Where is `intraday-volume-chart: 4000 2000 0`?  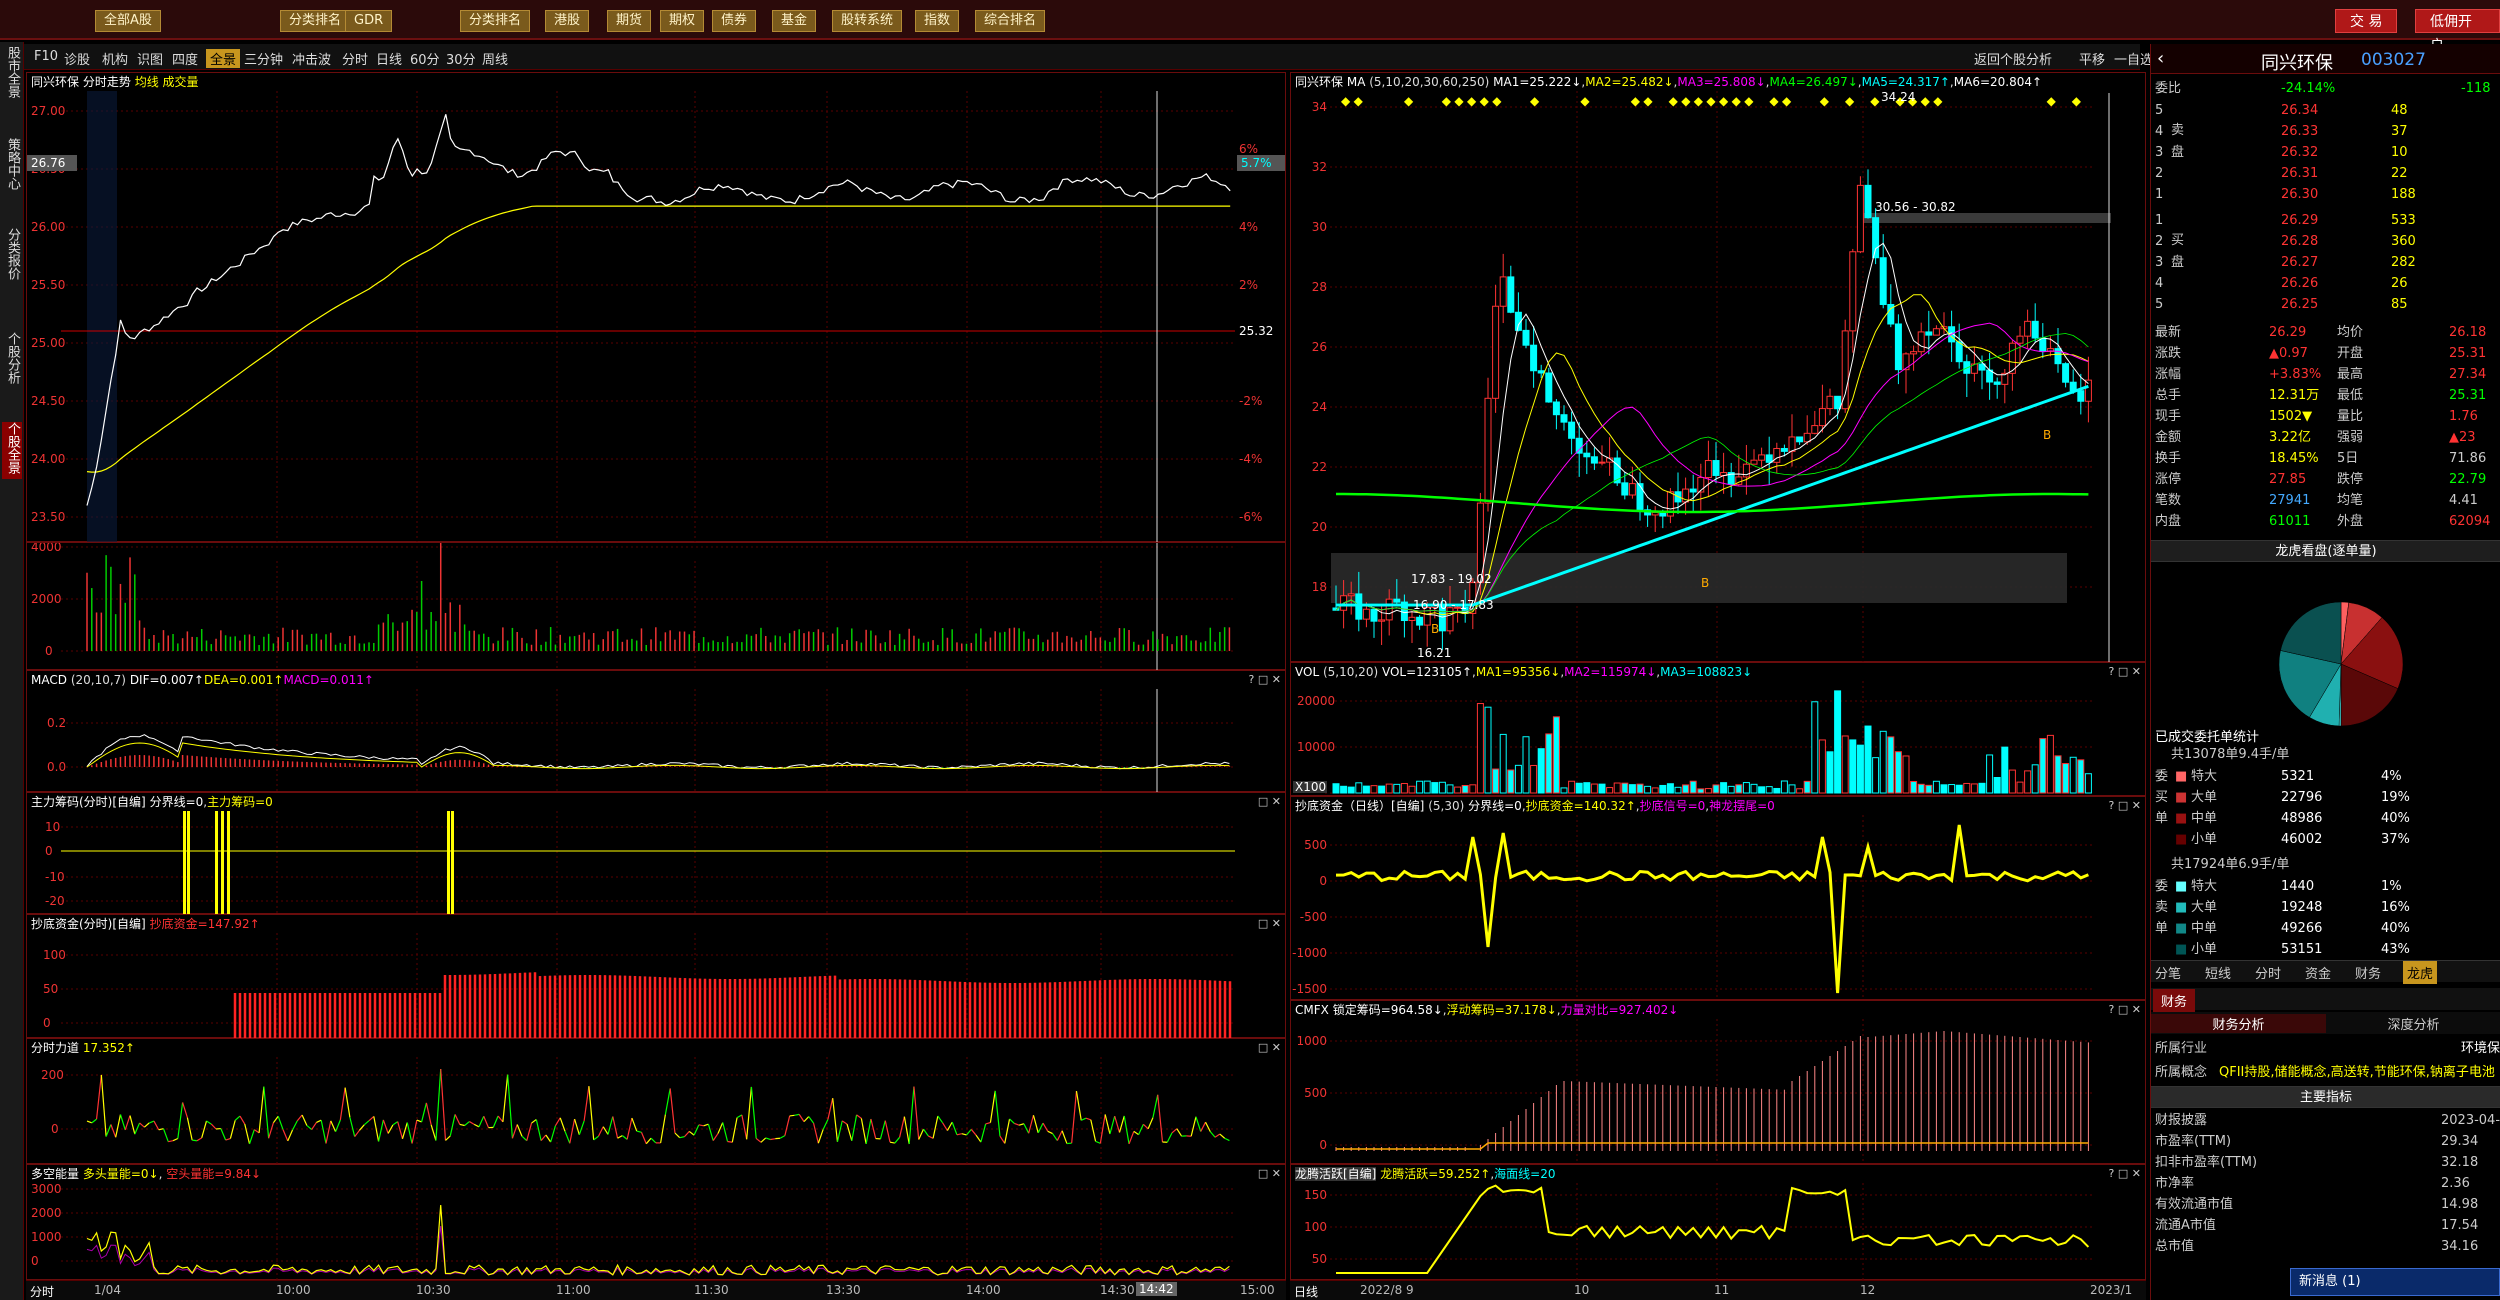
intraday-volume-chart: 4000 2000 0 is located at coordinates (657, 607).